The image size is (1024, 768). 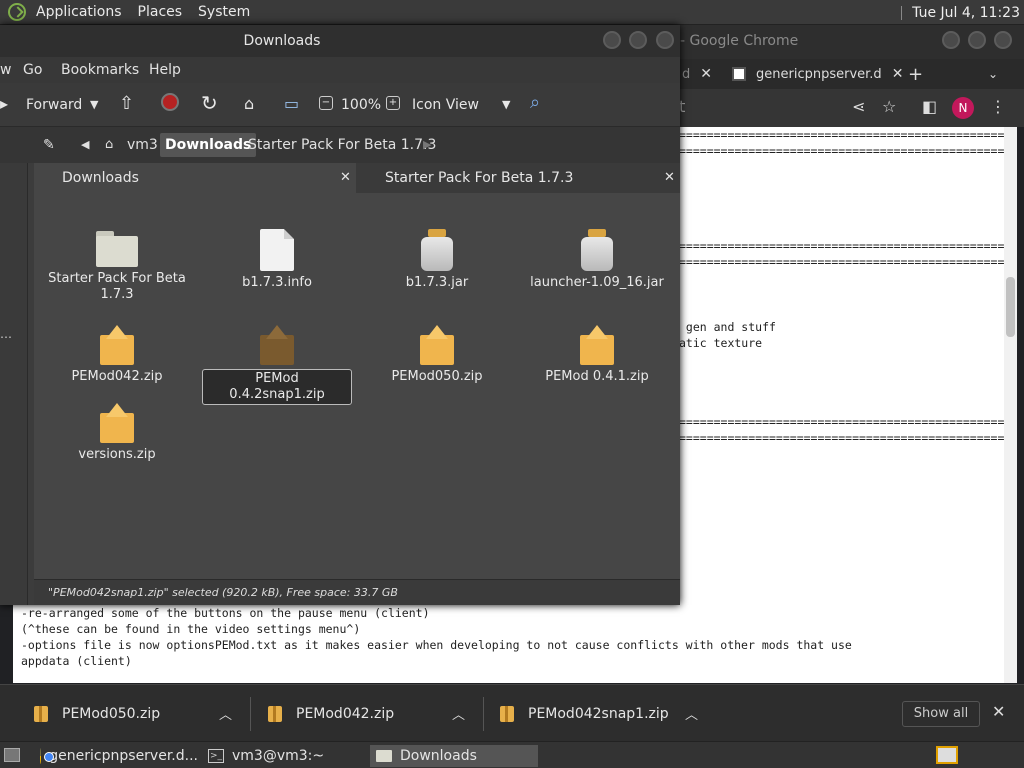 I want to click on file-item: b1.7.3.jar, so click(x=437, y=260).